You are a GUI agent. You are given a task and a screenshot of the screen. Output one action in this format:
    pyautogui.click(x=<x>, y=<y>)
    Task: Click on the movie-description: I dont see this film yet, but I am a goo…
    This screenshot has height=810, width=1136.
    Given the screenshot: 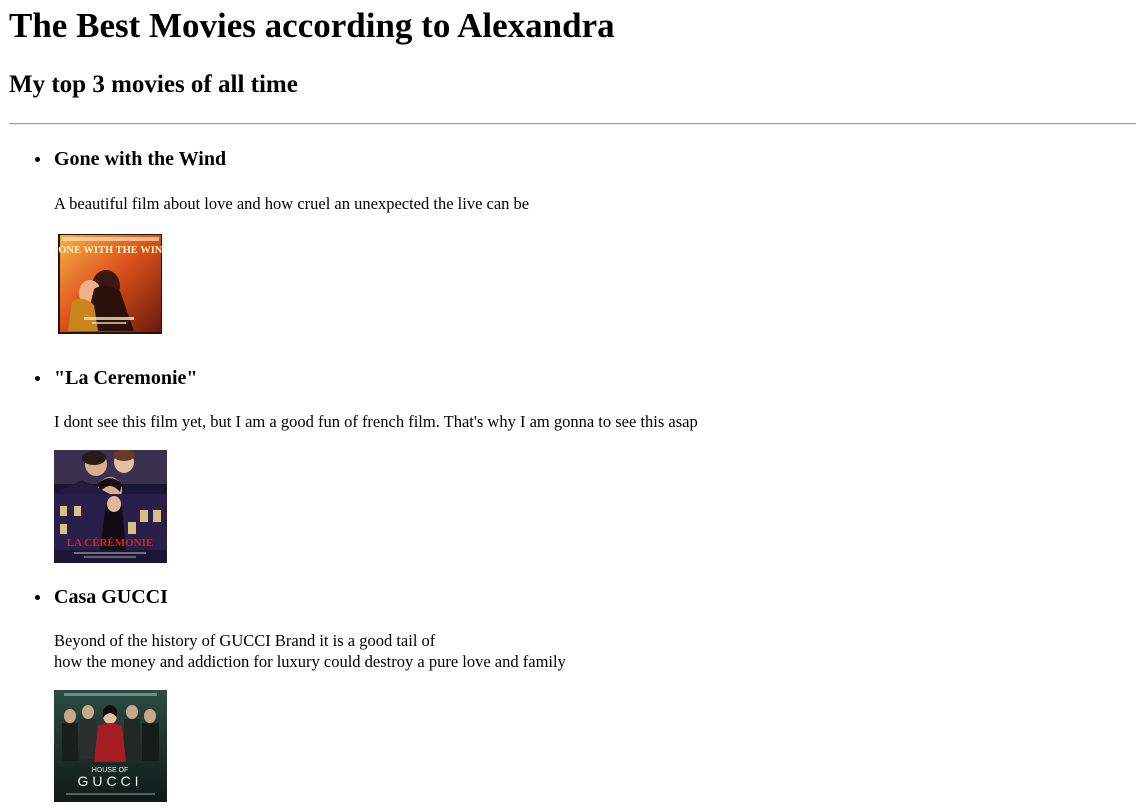 What is the action you would take?
    pyautogui.click(x=376, y=421)
    